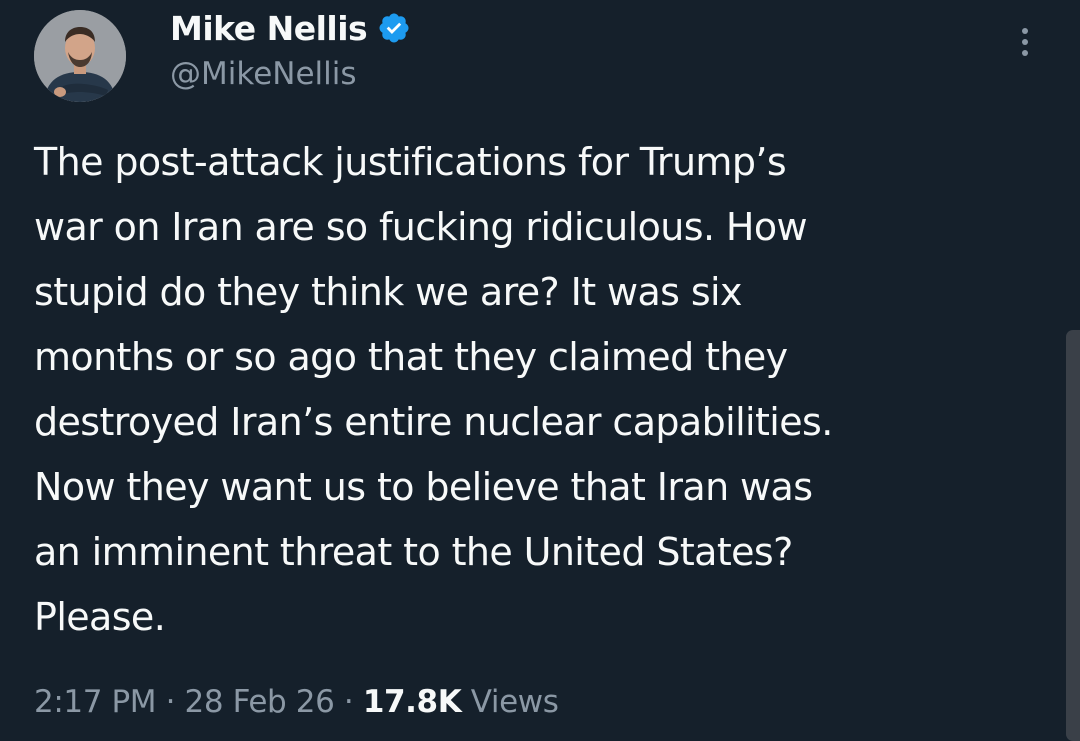 This screenshot has height=741, width=1080. I want to click on views-count: 17.8K, so click(412, 702).